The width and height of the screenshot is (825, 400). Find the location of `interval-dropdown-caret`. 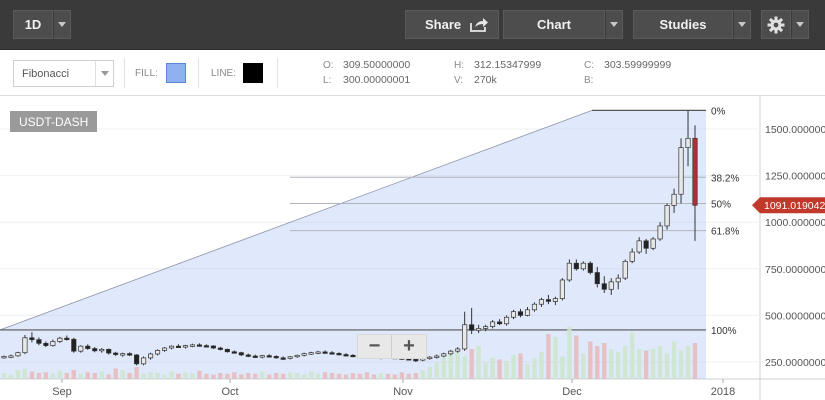

interval-dropdown-caret is located at coordinates (62, 24).